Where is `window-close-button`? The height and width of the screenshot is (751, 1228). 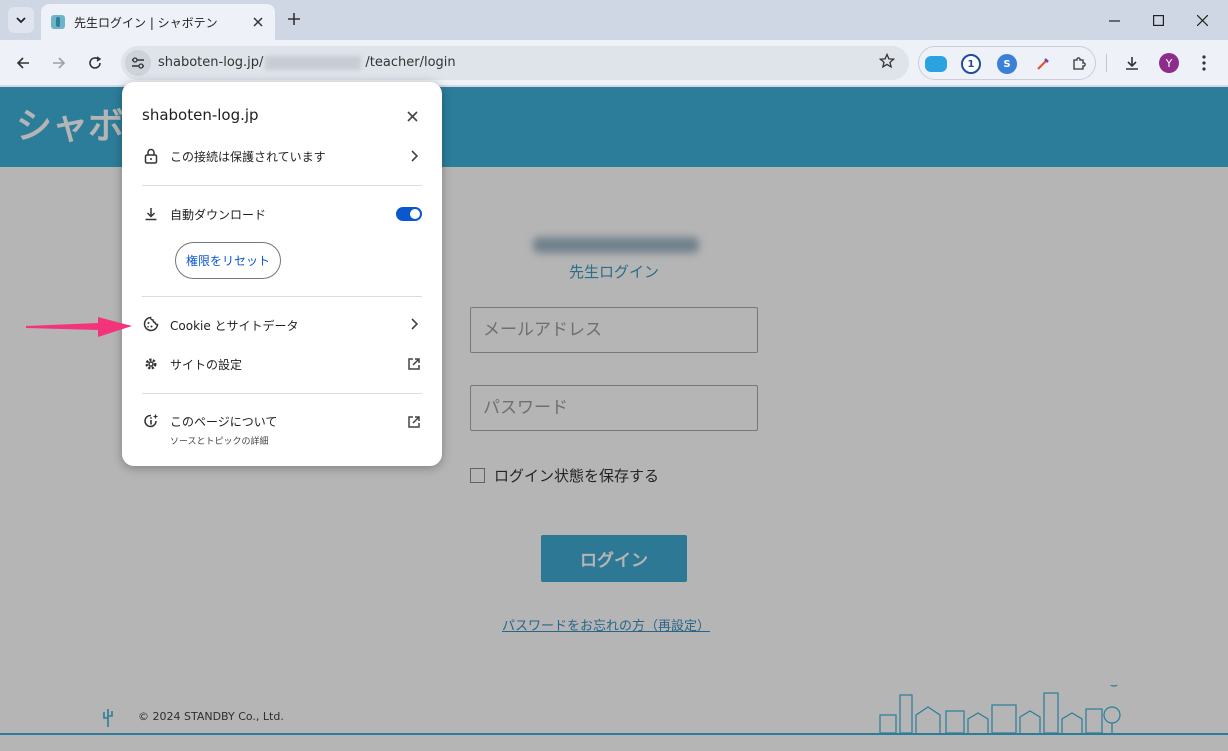
window-close-button is located at coordinates (1202, 20).